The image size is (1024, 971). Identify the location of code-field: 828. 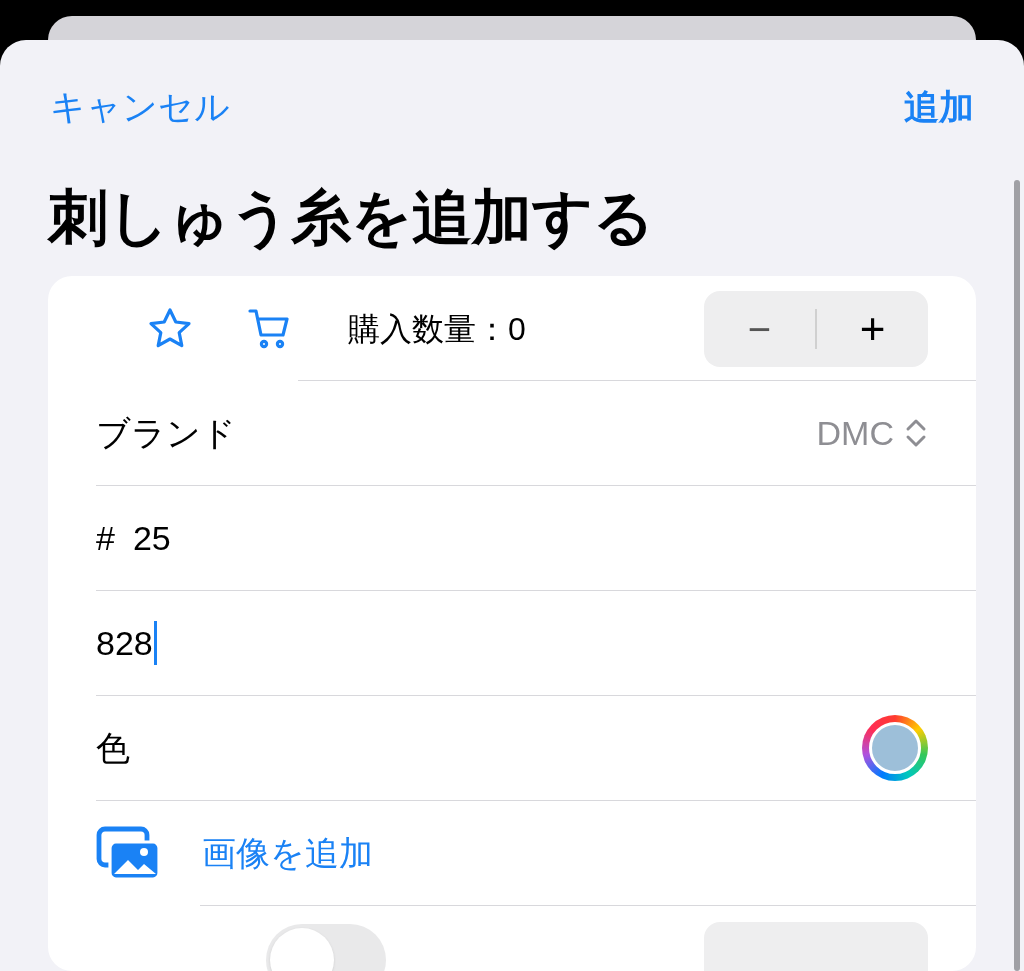
(126, 643).